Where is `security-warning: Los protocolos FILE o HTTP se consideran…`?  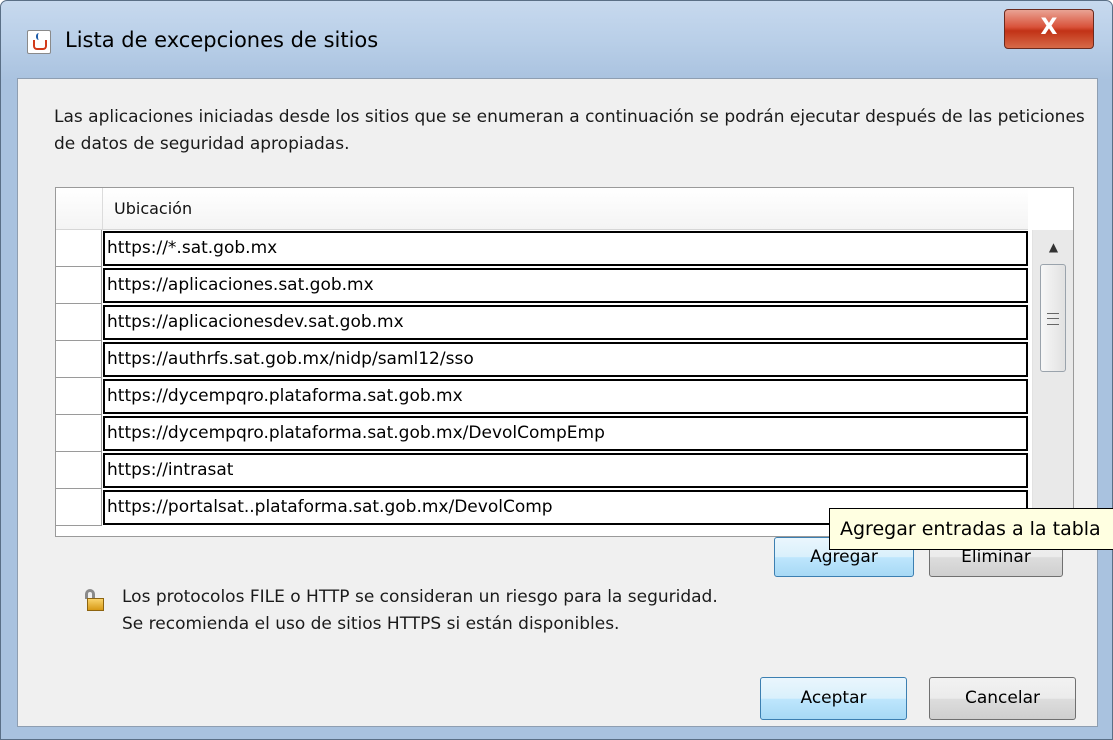
security-warning: Los protocolos FILE o HTTP se consideran… is located at coordinates (420, 611).